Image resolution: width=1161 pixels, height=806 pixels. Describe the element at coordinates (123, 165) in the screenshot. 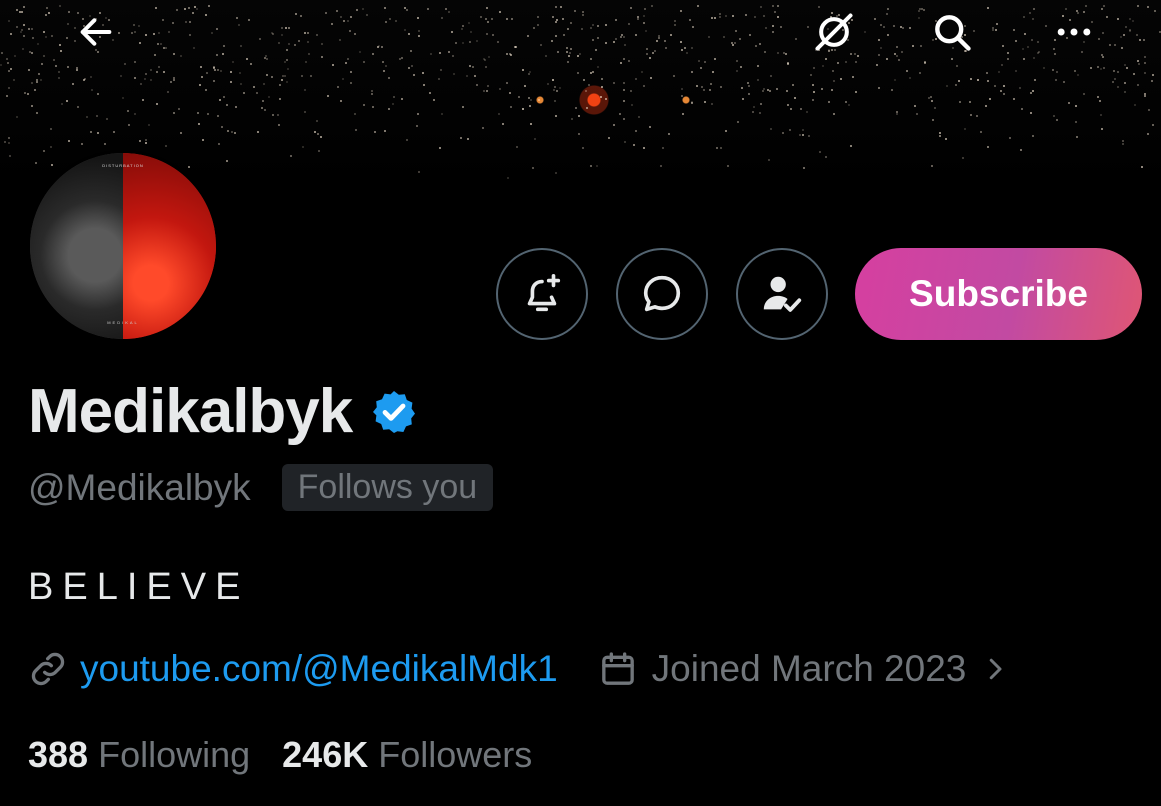

I see `avatar-art-title: DISTURBATION` at that location.